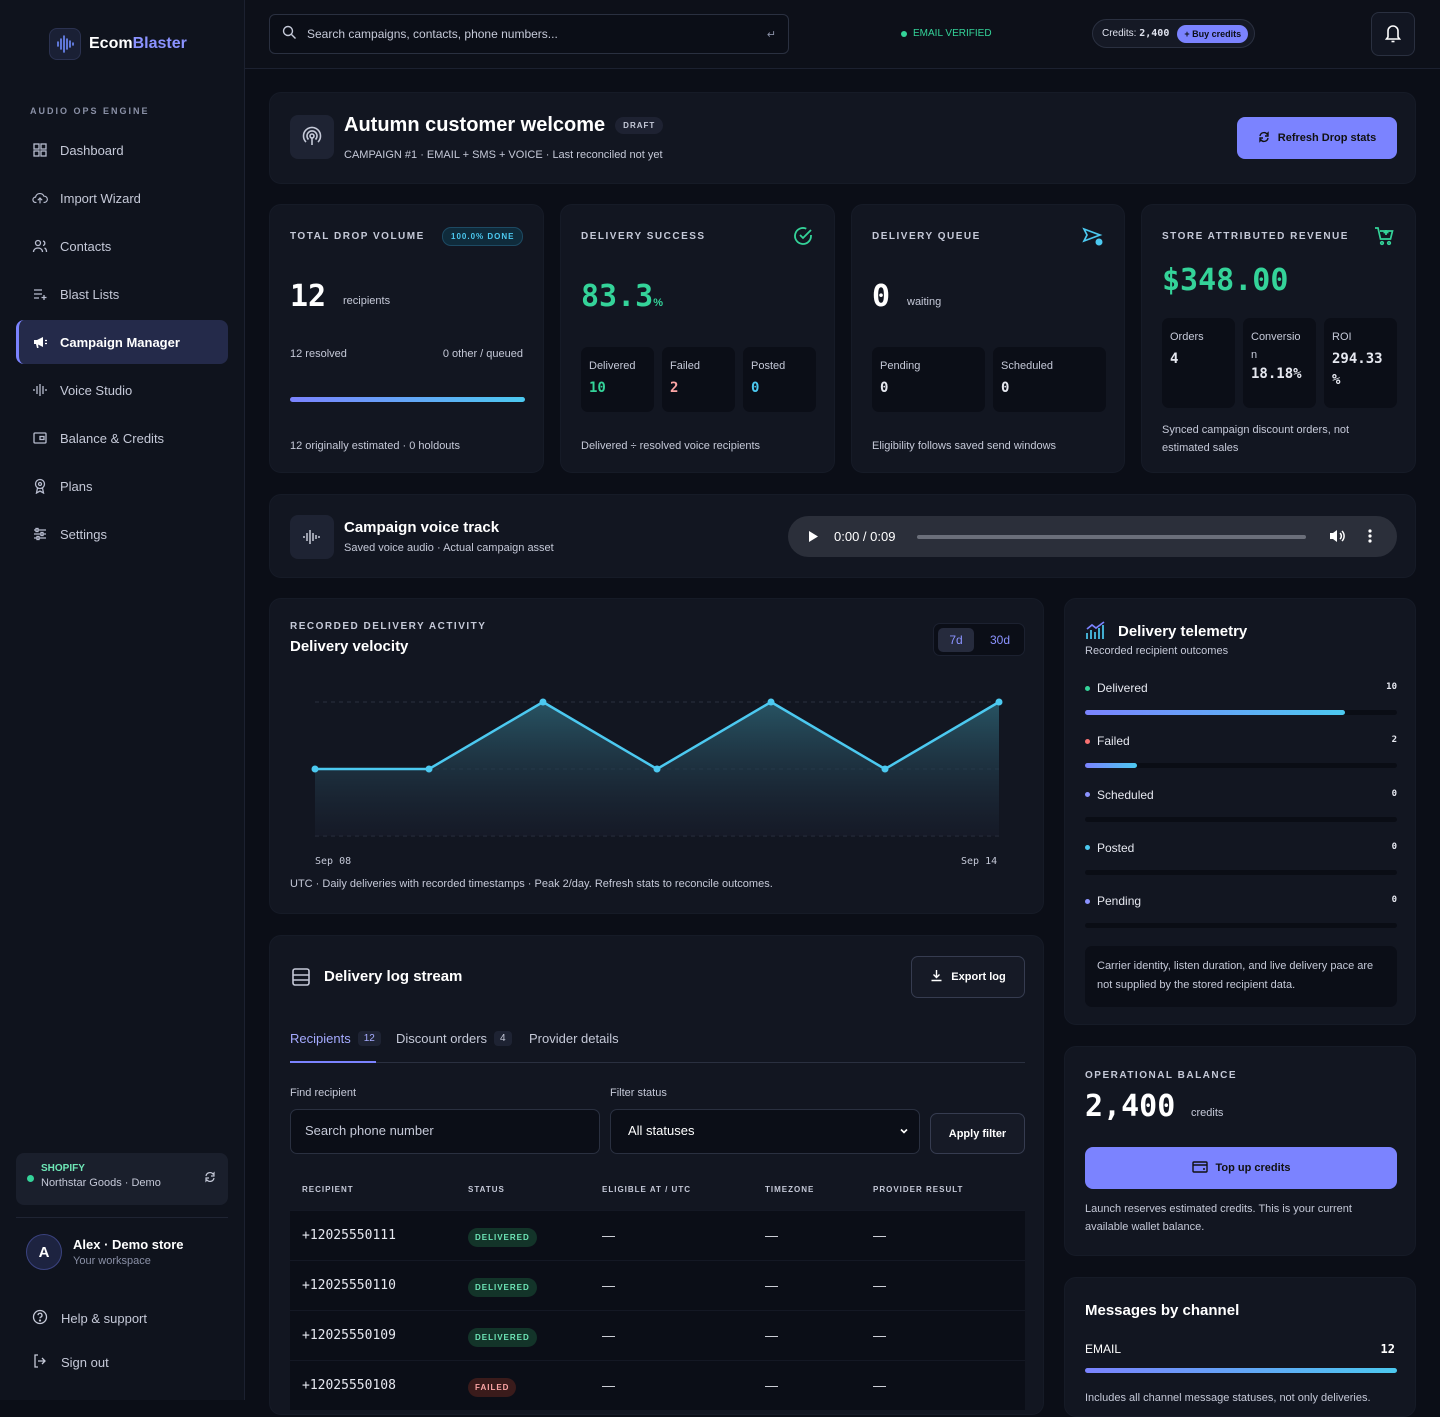 This screenshot has width=1440, height=1417. I want to click on sidebar-item-voice-studio: Voice Studio, so click(122, 390).